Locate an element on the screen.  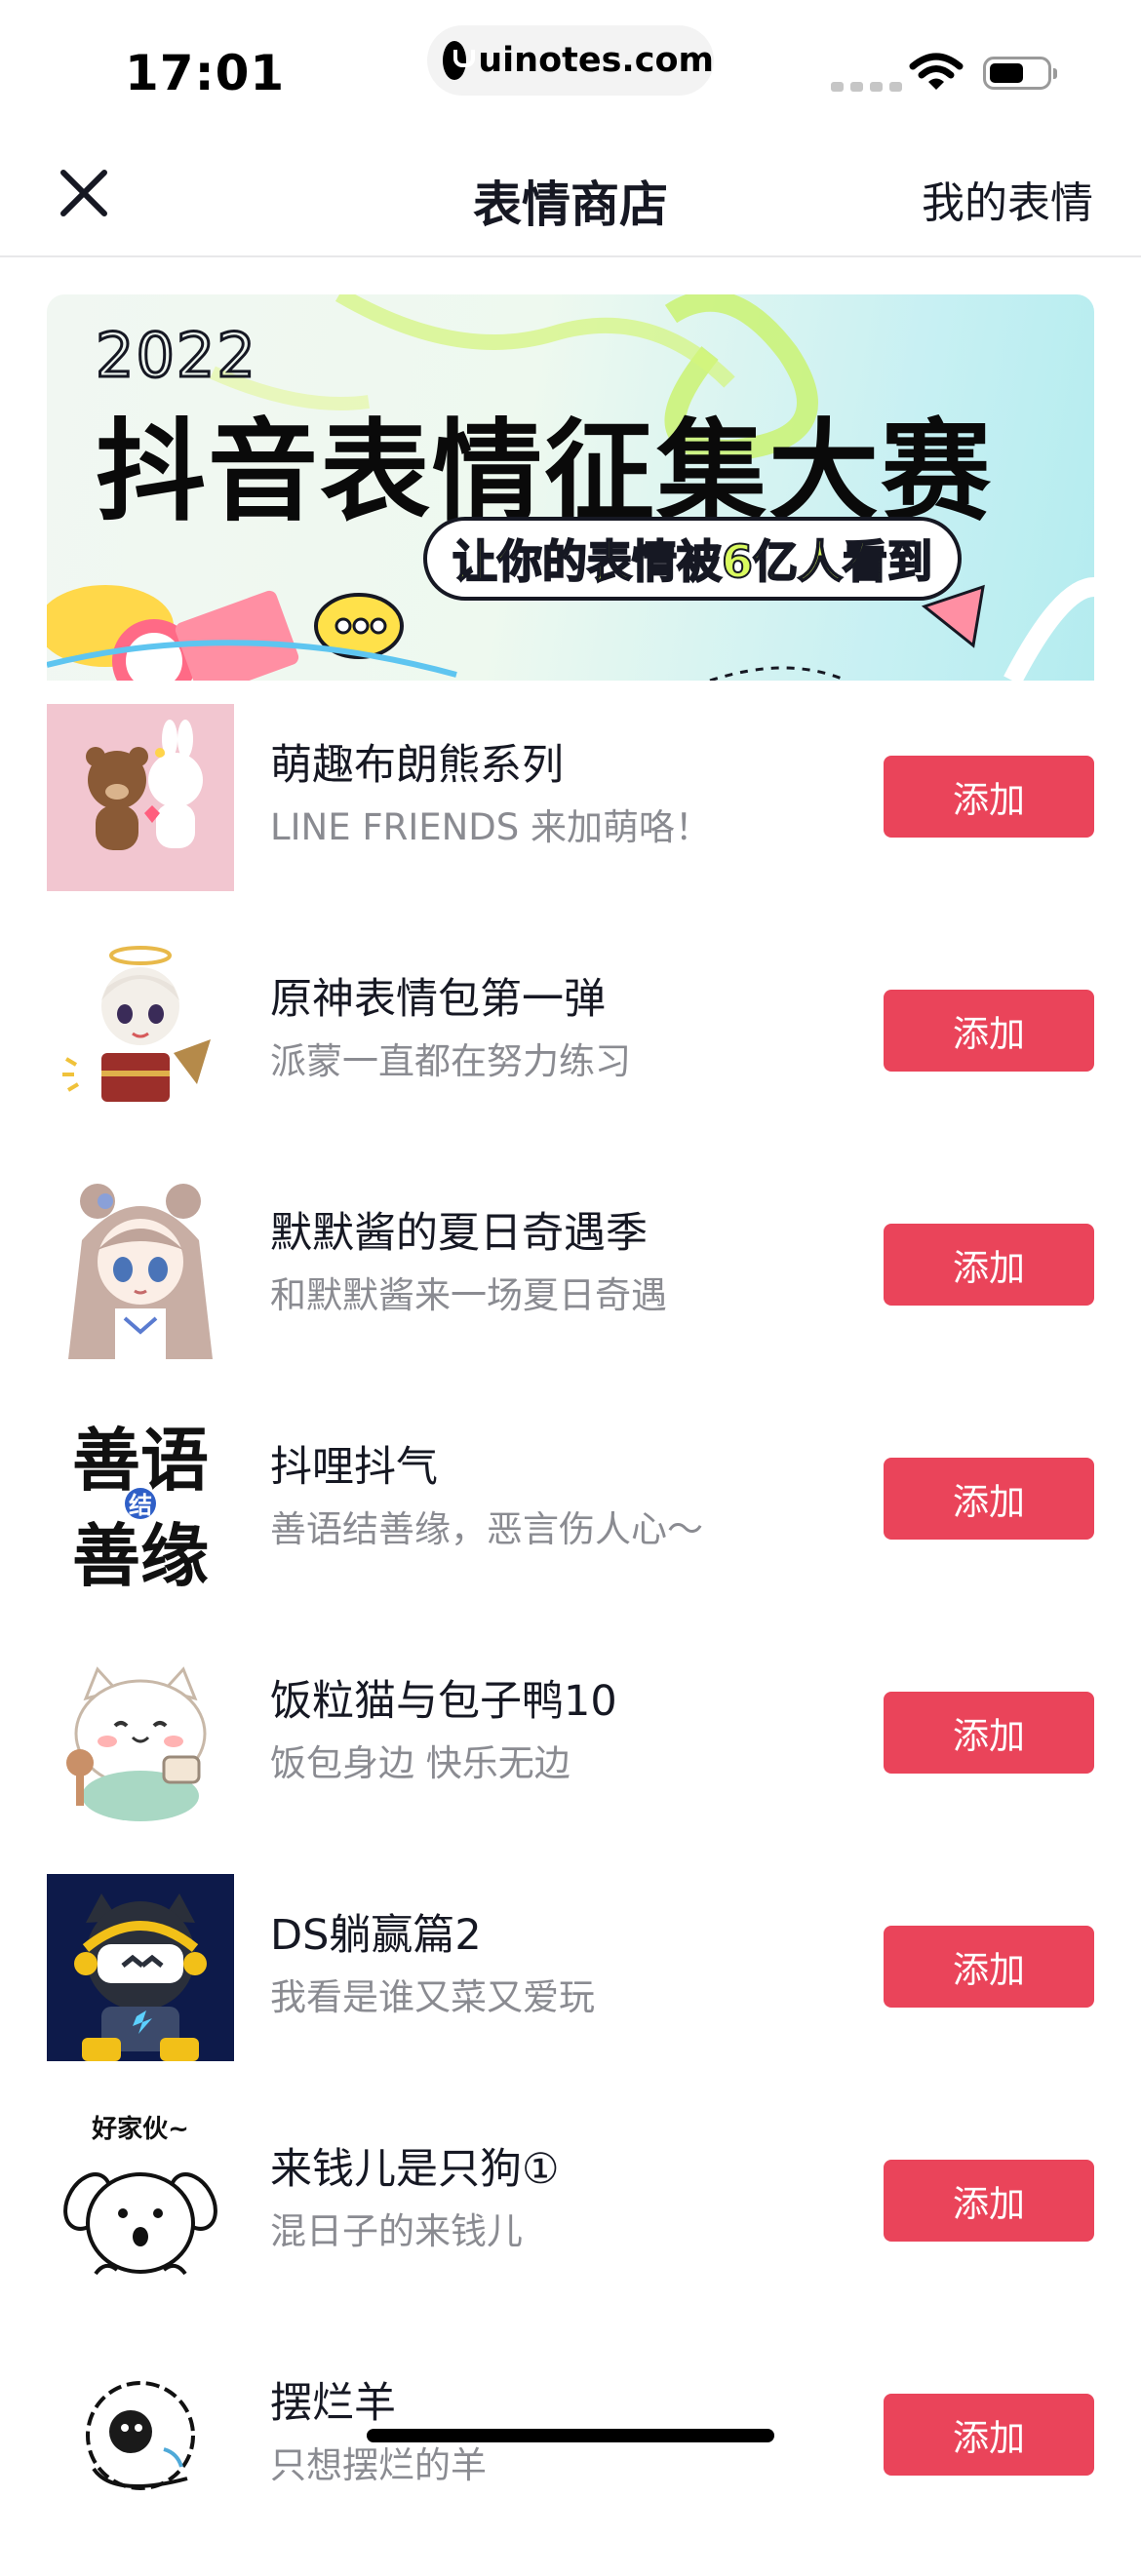
status-bar: 17:01 uinotes.com is located at coordinates (570, 68).